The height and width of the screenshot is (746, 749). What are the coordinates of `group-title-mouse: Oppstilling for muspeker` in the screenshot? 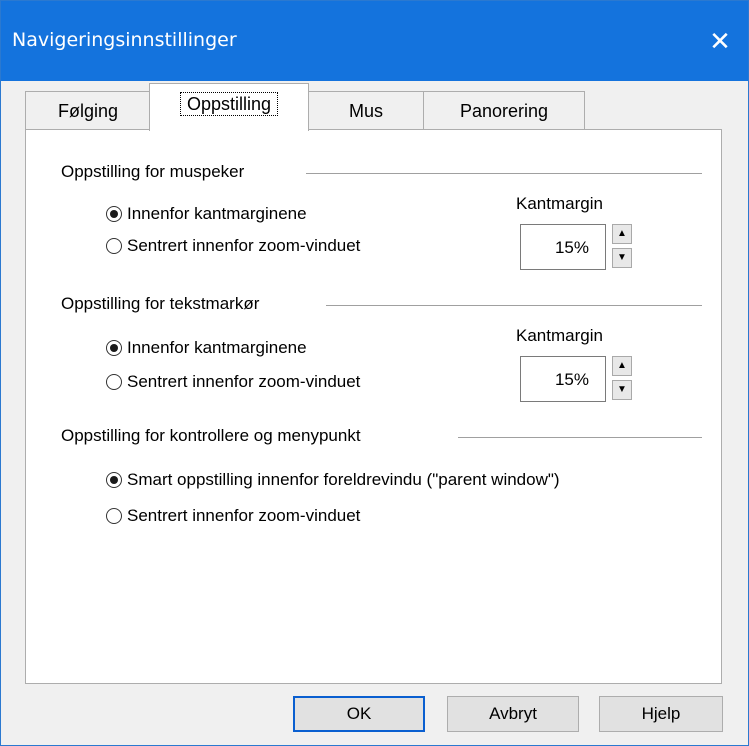 It's located at (153, 171).